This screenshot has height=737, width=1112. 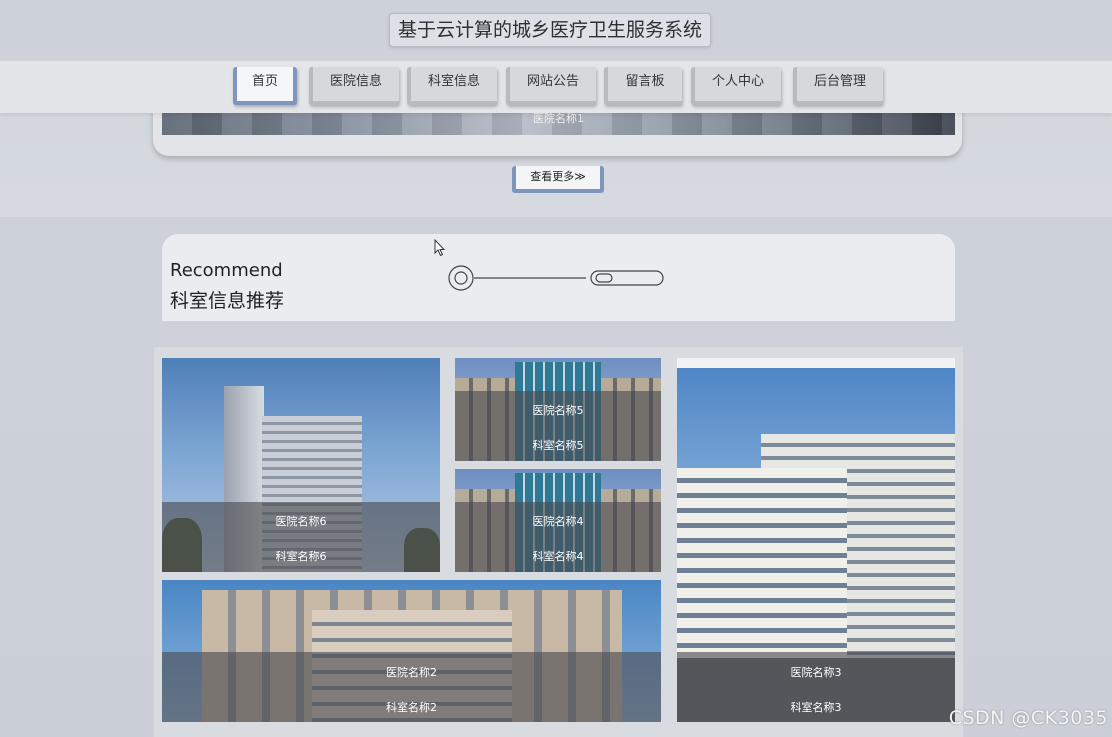 I want to click on recommend-header: Recommend 科室信息推荐, so click(x=558, y=277).